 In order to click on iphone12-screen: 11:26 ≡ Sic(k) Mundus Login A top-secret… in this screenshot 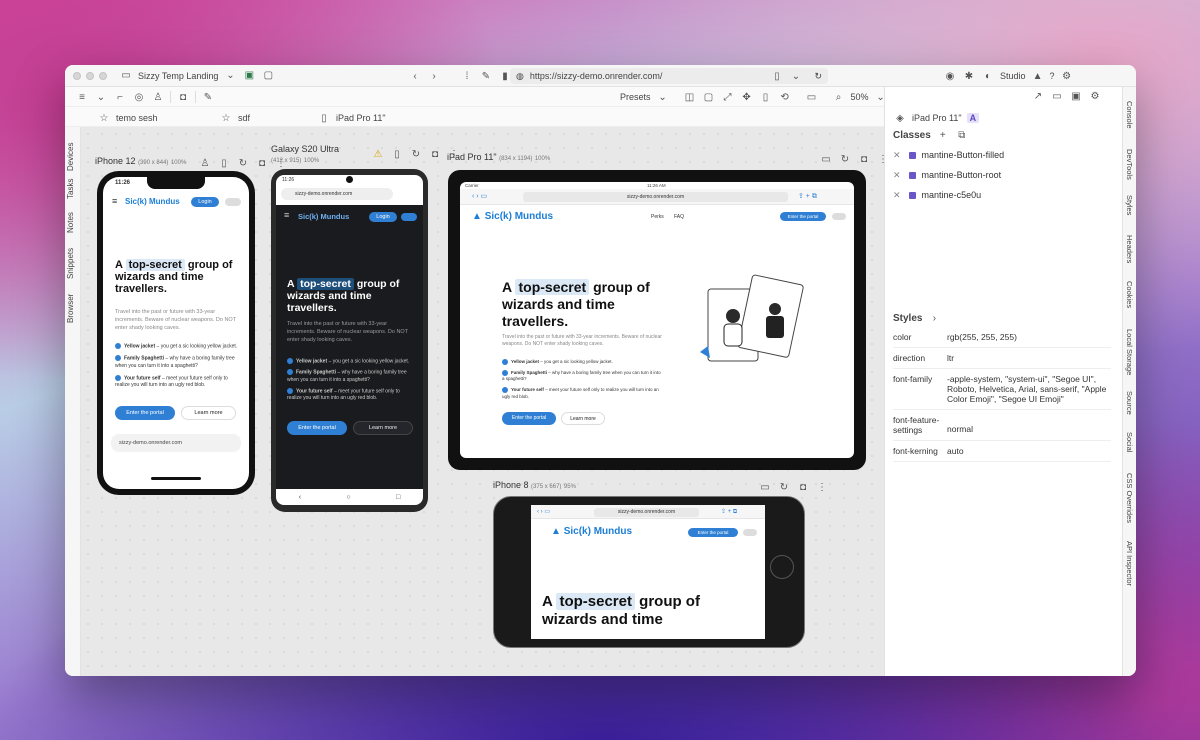, I will do `click(176, 333)`.